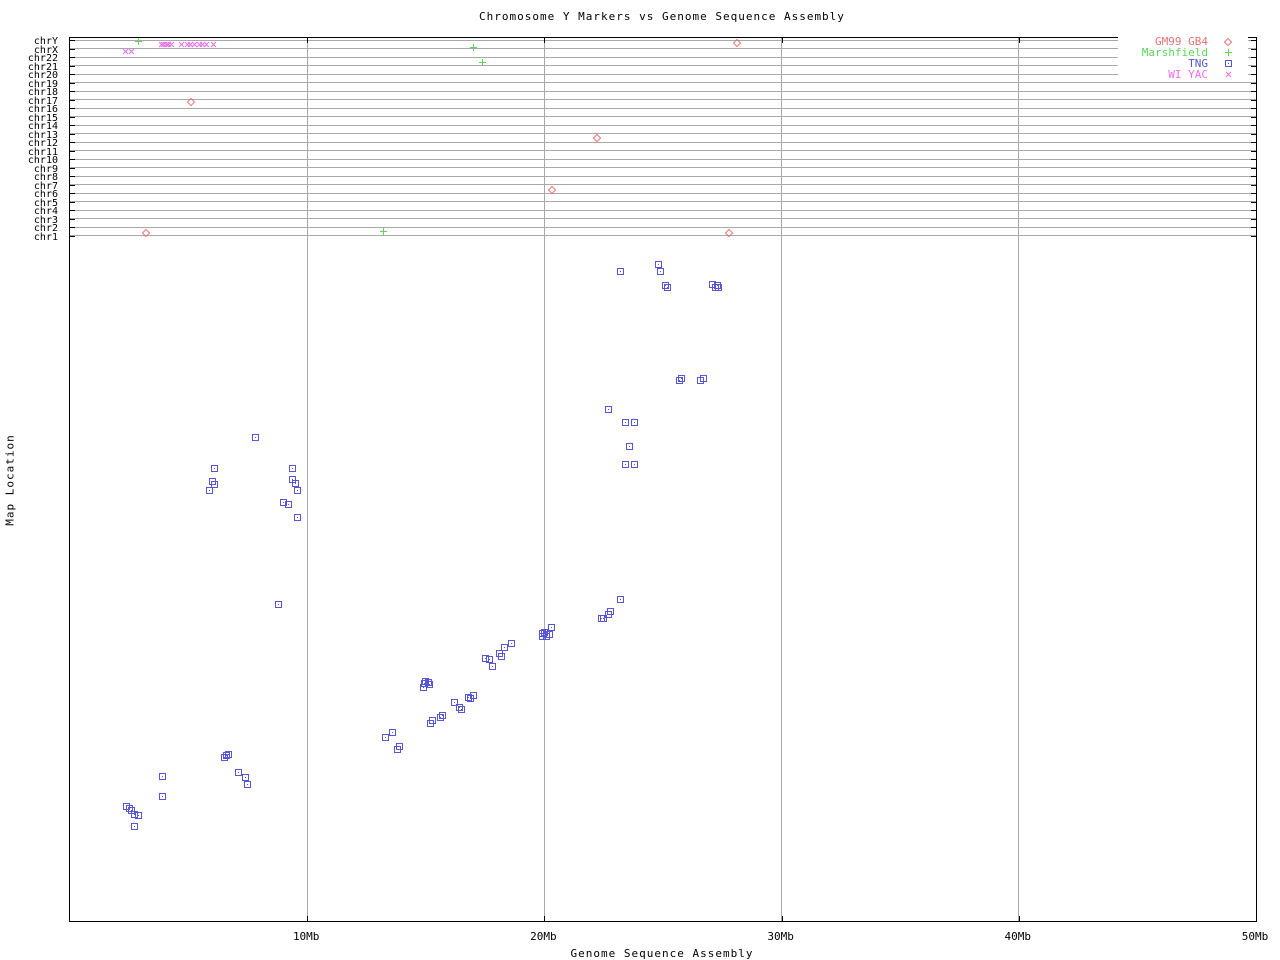 The width and height of the screenshot is (1280, 960). Describe the element at coordinates (782, 479) in the screenshot. I see `v-gridline-30Mb` at that location.